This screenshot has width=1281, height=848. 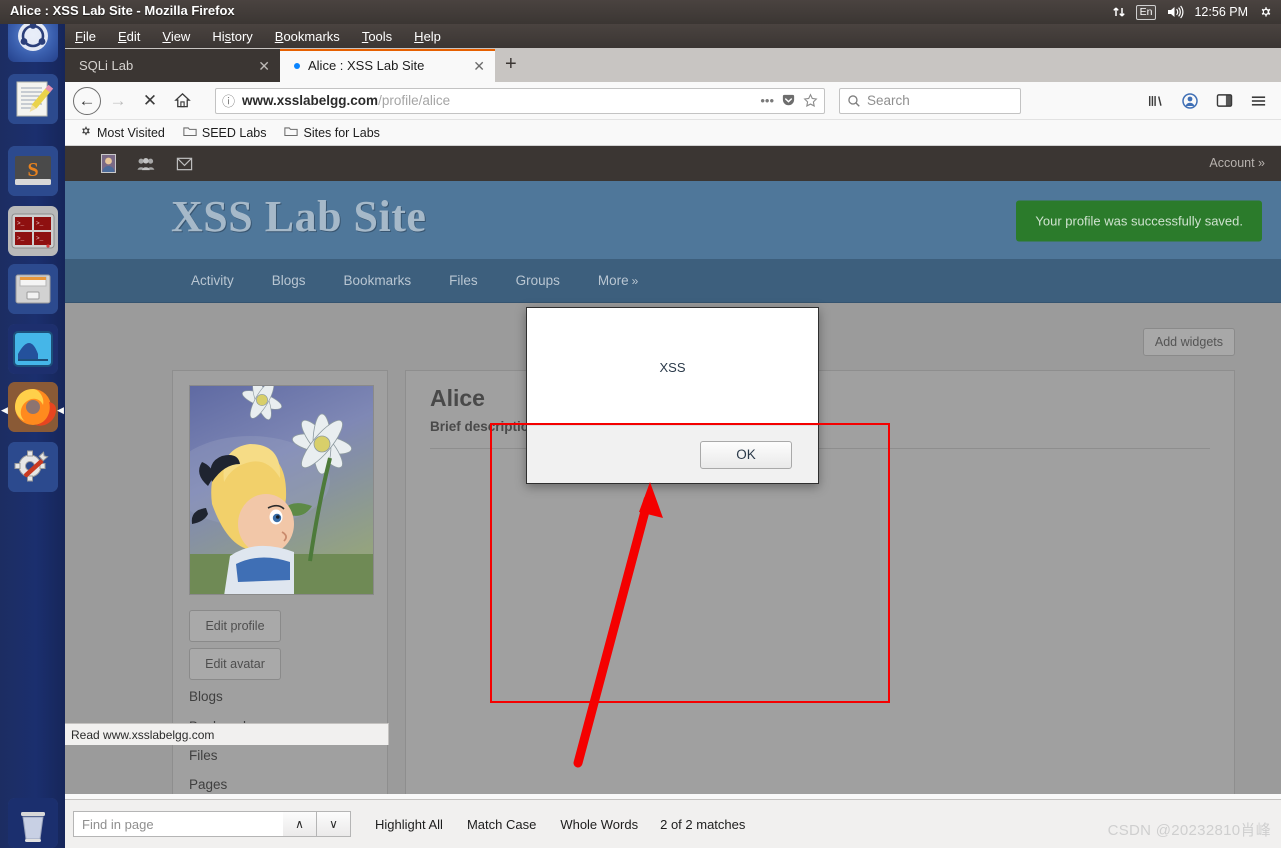 What do you see at coordinates (511, 65) in the screenshot?
I see `new-tab-button: +` at bounding box center [511, 65].